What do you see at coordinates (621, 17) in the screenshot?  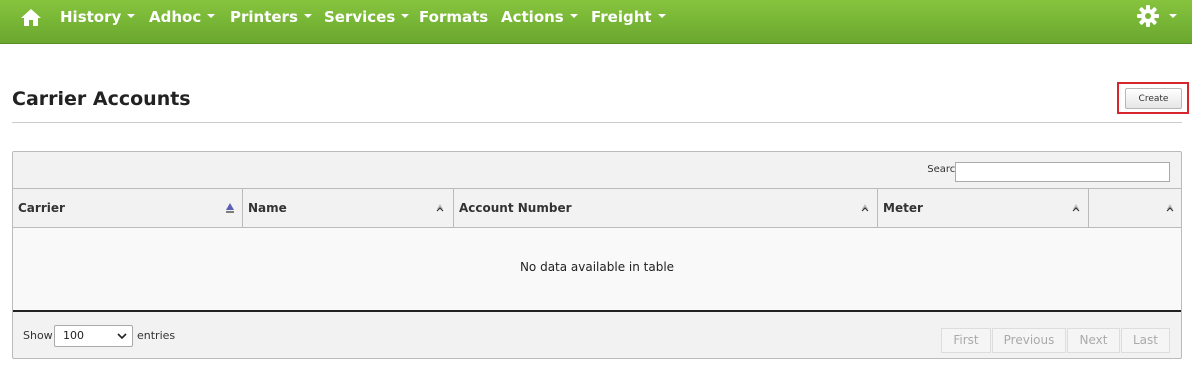 I see `nav-freight-label: Freight` at bounding box center [621, 17].